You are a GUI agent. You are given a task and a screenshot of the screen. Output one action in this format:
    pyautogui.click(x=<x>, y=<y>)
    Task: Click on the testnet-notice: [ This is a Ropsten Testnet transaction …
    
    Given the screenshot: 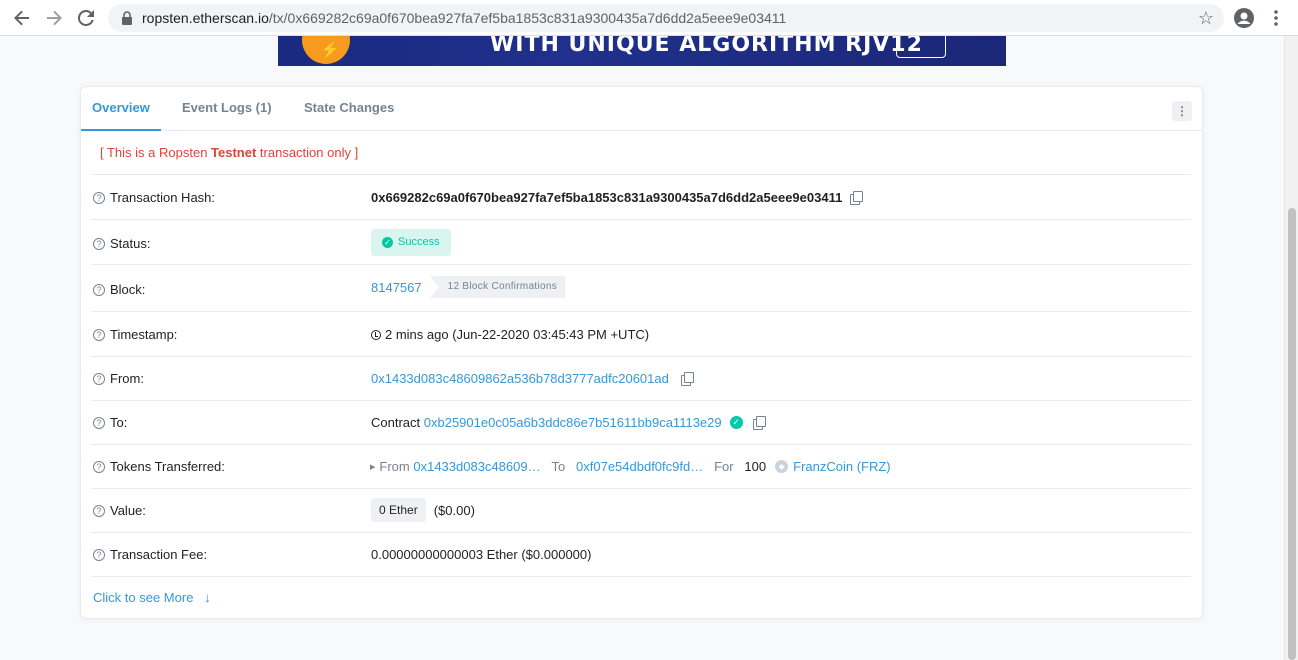 What is the action you would take?
    pyautogui.click(x=229, y=152)
    